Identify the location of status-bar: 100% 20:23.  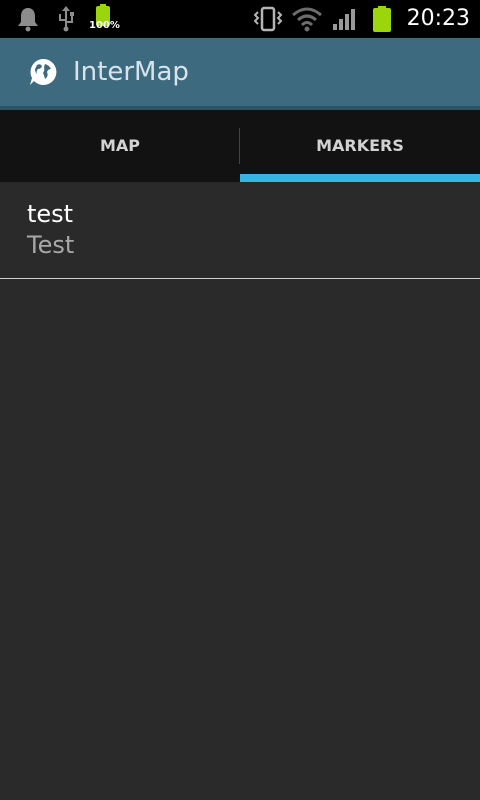
(240, 19).